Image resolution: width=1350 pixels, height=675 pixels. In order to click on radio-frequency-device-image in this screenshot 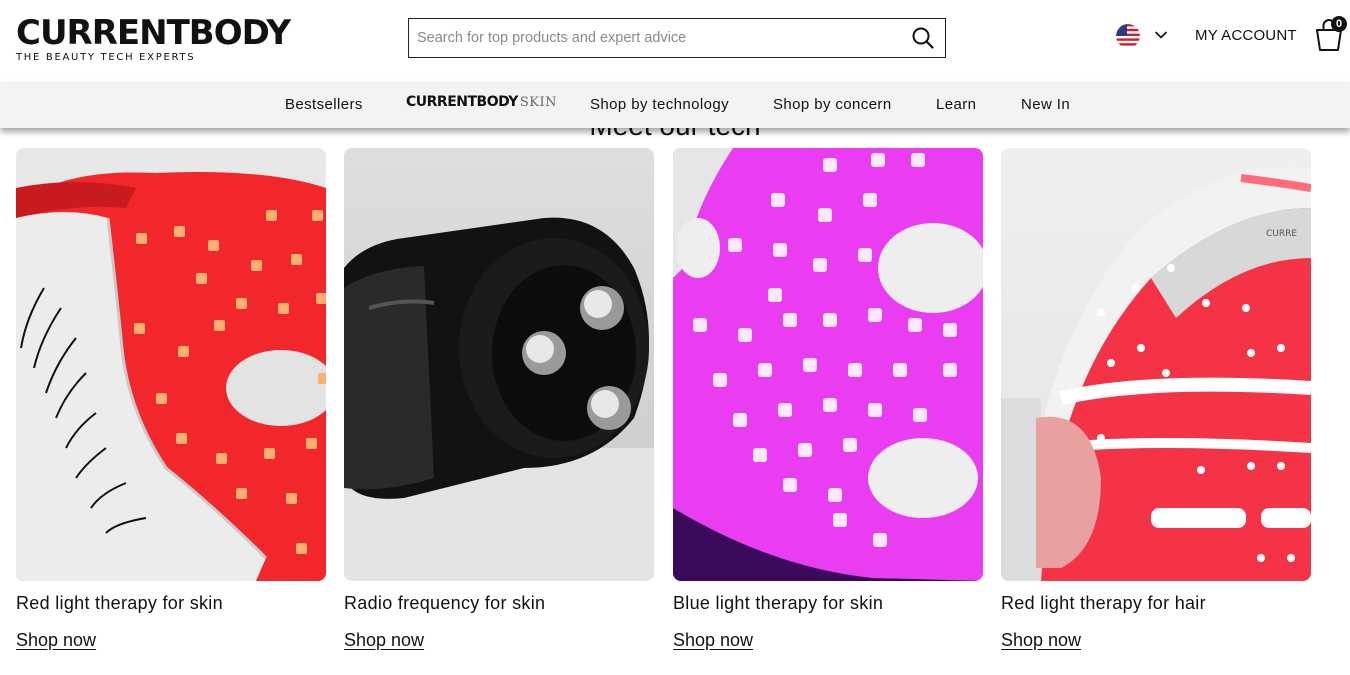, I will do `click(499, 364)`.